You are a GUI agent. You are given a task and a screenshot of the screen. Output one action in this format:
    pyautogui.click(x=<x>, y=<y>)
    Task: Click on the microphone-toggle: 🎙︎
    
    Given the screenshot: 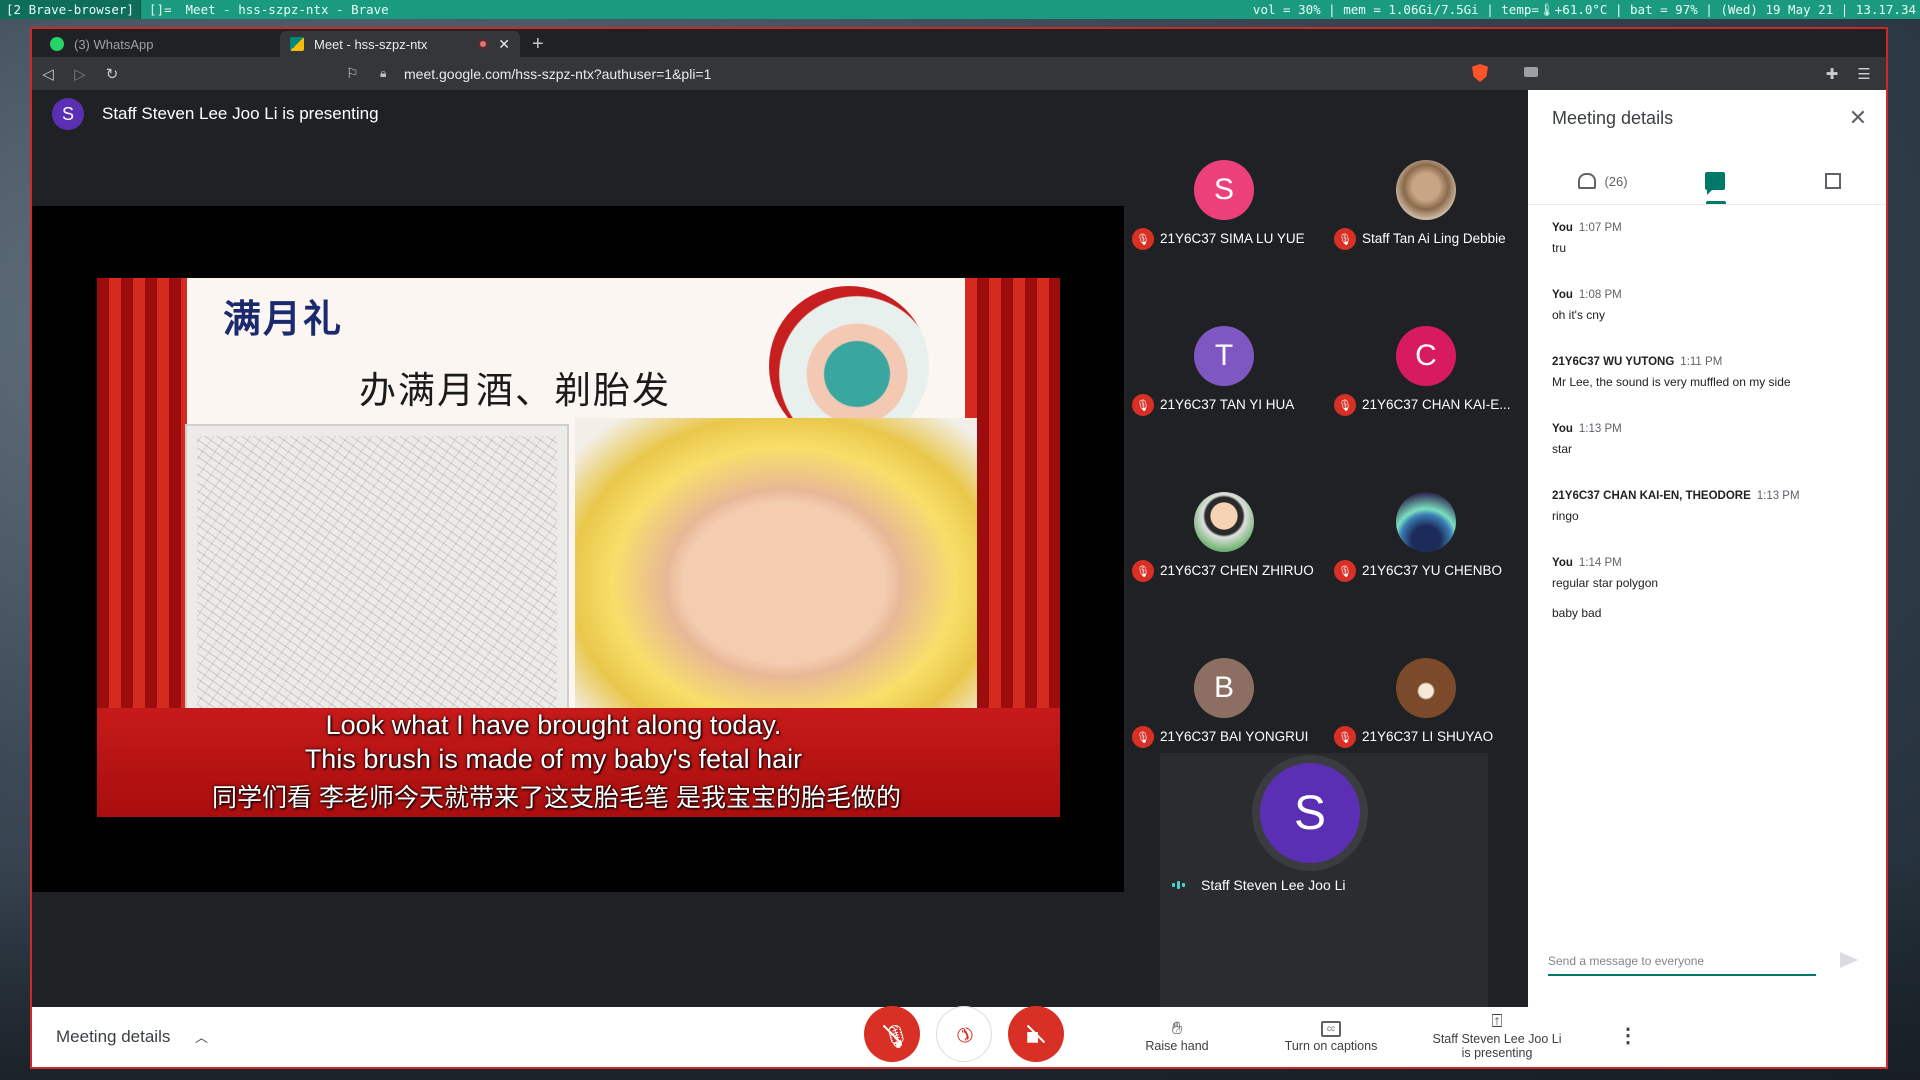 What is the action you would take?
    pyautogui.click(x=892, y=1034)
    